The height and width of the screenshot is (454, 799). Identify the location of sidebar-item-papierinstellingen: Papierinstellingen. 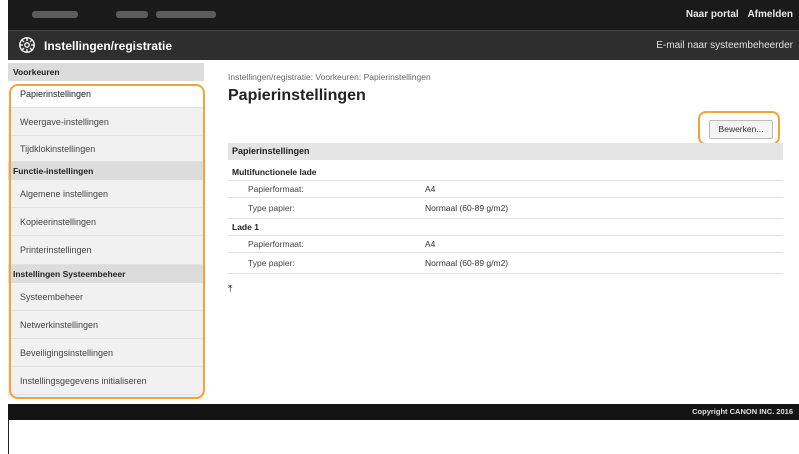
(106, 94).